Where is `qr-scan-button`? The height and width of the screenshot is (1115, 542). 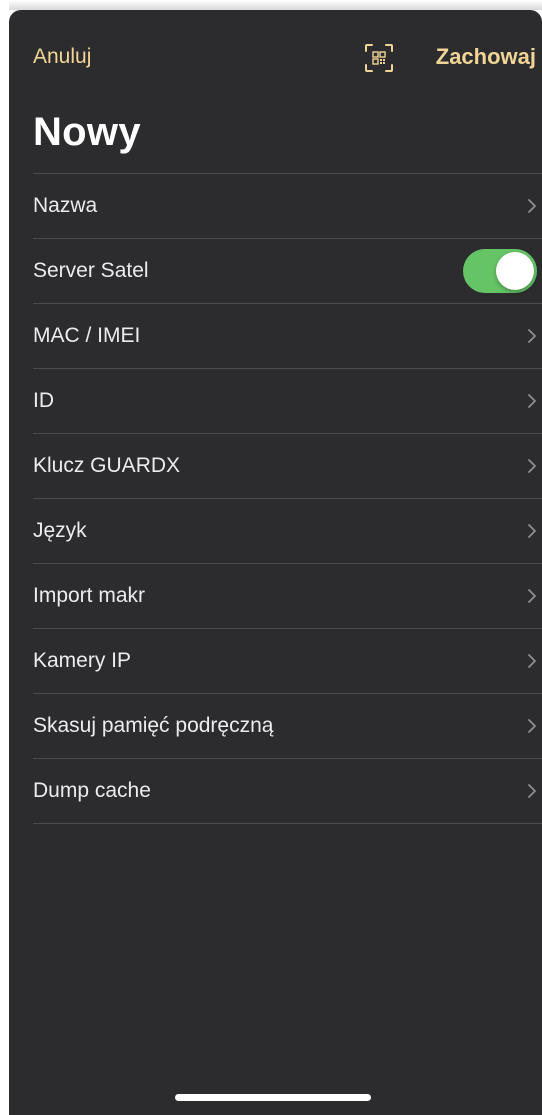 qr-scan-button is located at coordinates (379, 58).